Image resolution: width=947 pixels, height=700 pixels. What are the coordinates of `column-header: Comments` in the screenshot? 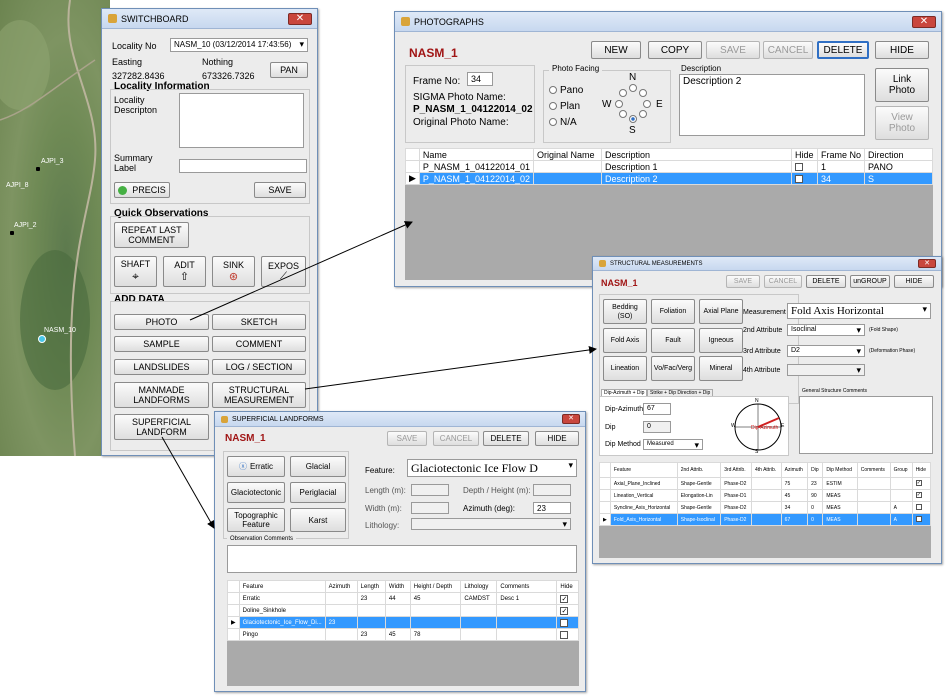 It's located at (873, 470).